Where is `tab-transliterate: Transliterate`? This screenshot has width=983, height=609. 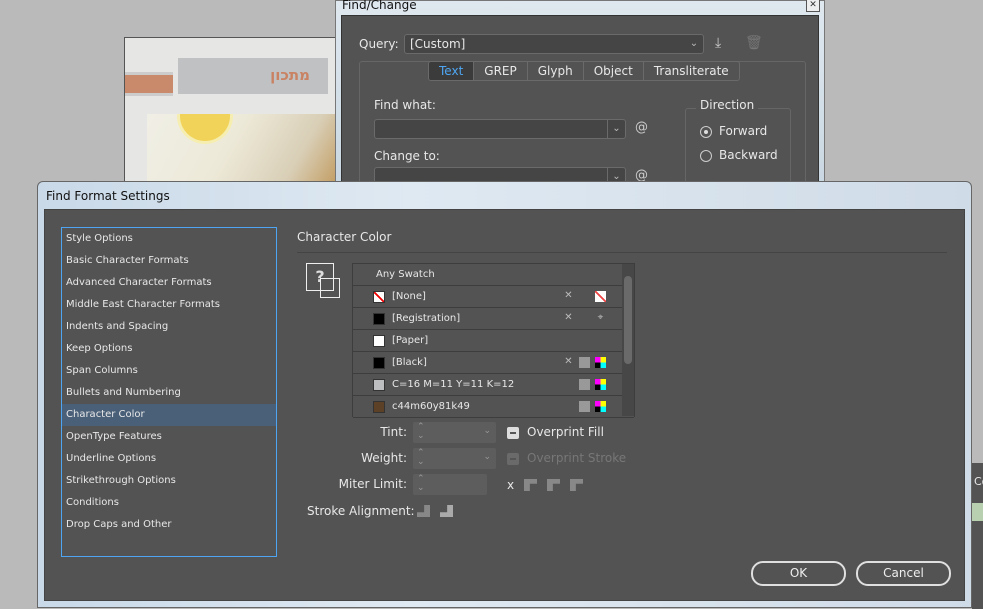
tab-transliterate: Transliterate is located at coordinates (691, 71).